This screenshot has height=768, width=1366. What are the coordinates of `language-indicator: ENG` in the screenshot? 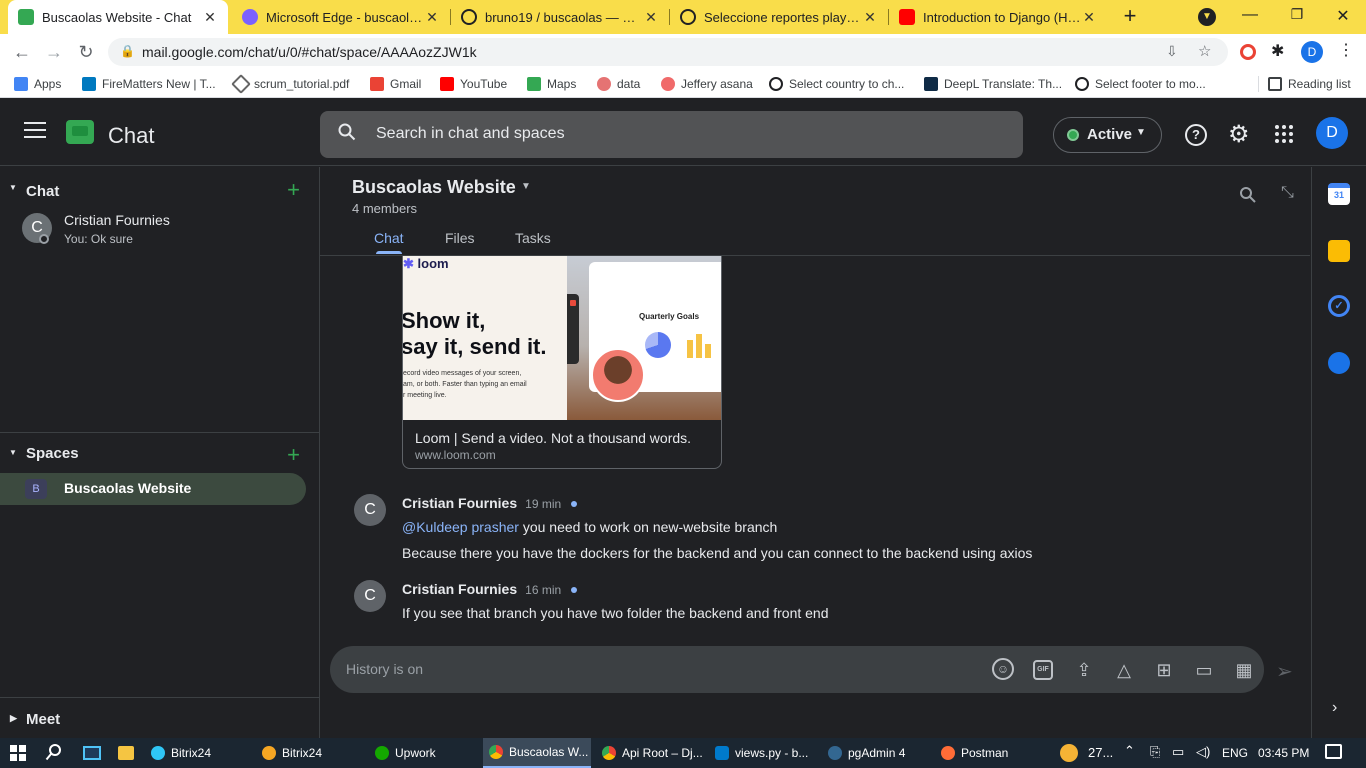 It's located at (1235, 753).